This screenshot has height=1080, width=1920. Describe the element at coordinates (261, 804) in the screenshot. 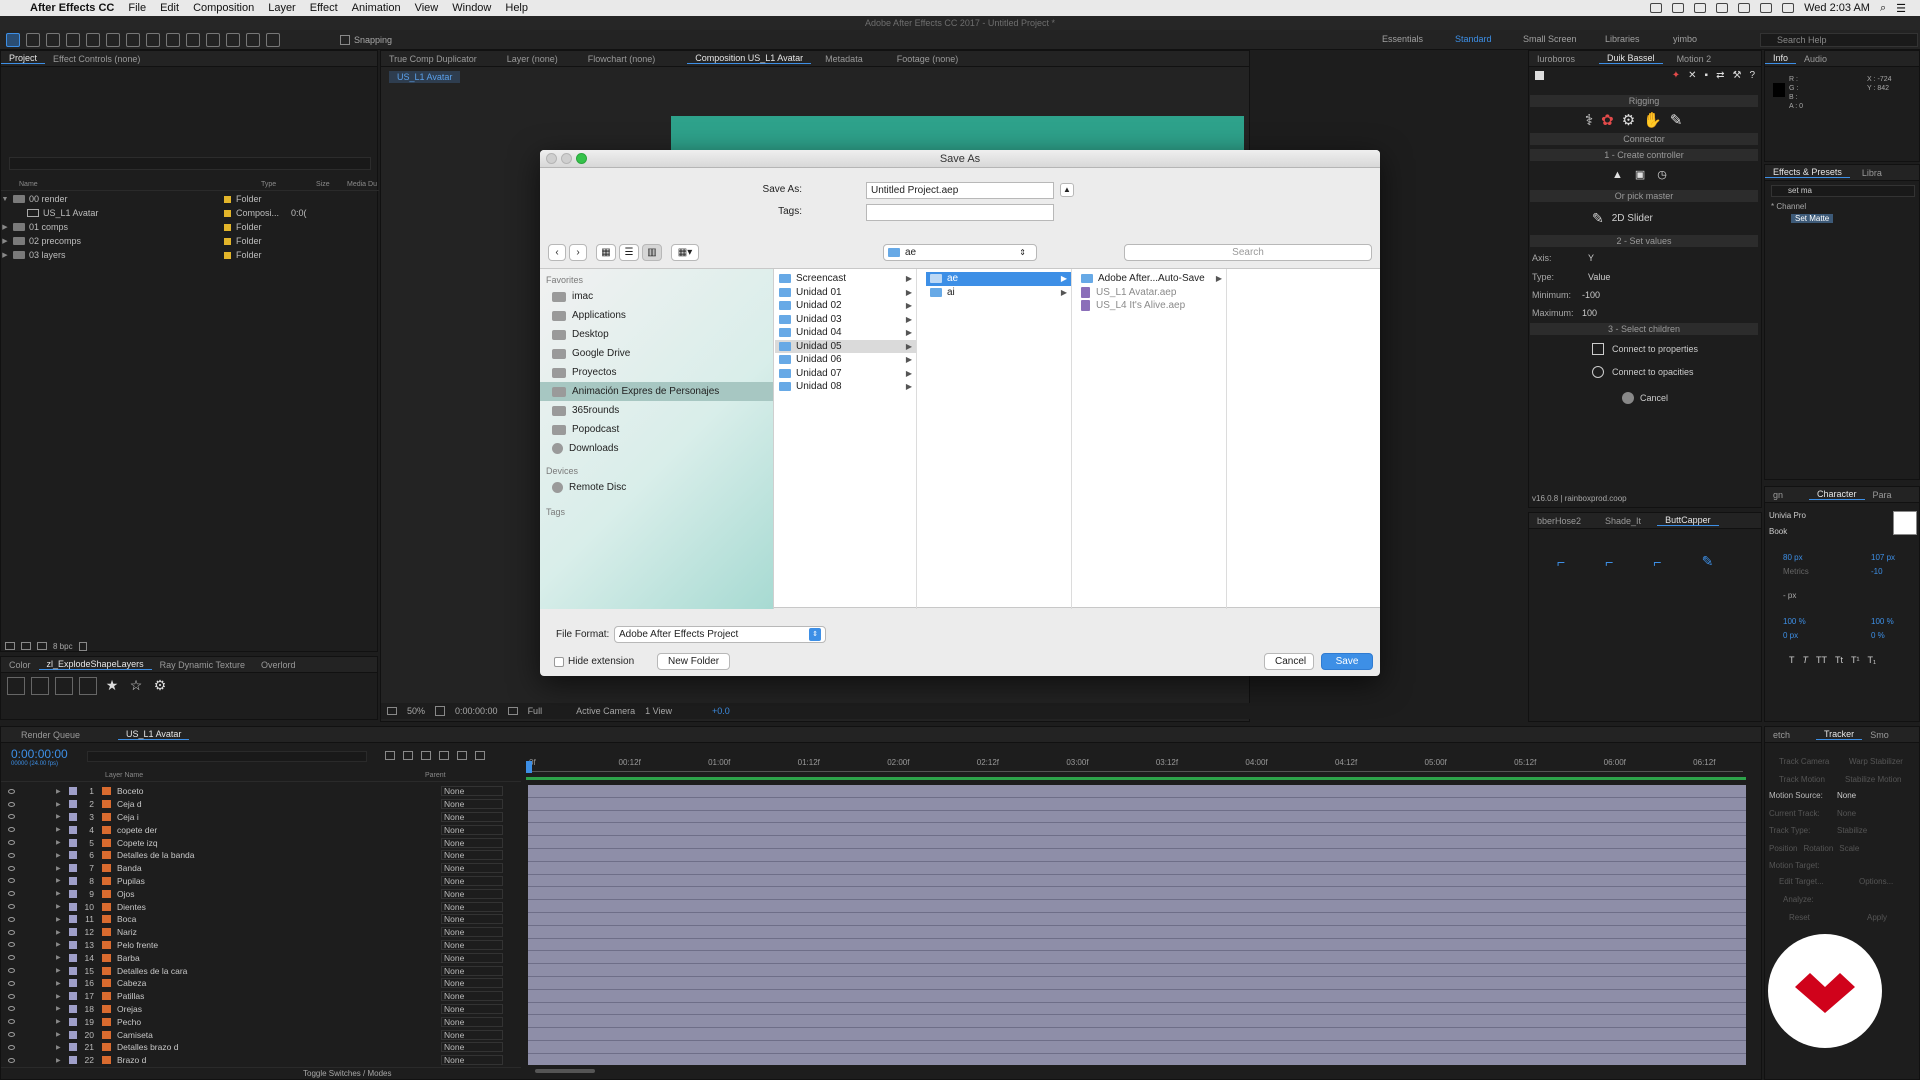

I see `table-row: ▶ 2 Ceja d None` at that location.